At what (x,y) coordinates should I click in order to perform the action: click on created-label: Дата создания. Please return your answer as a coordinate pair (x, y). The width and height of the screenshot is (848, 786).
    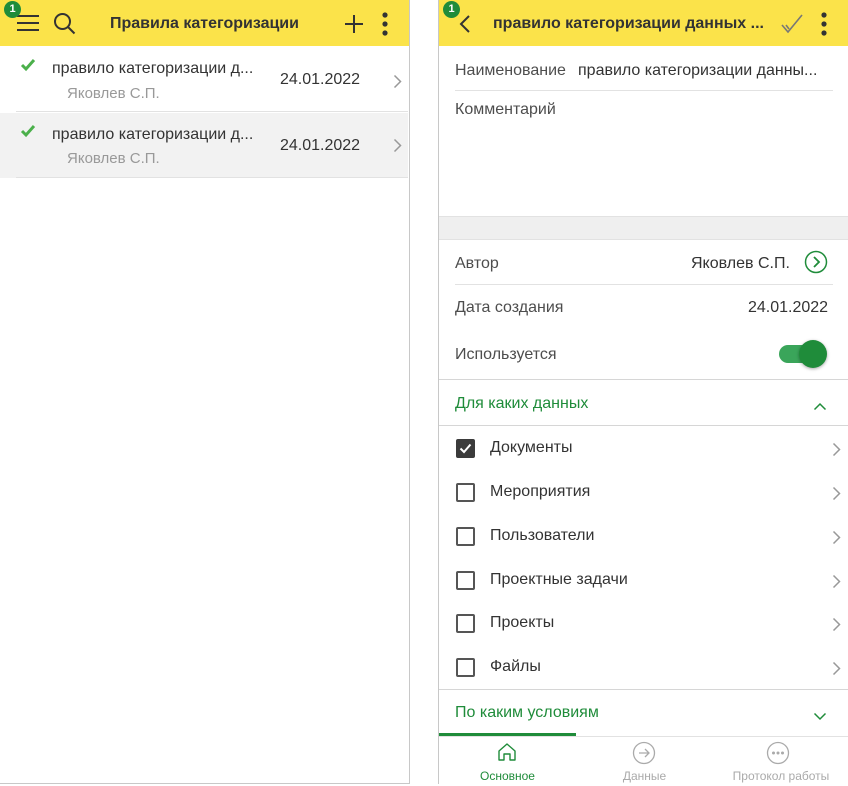
    Looking at the image, I should click on (509, 307).